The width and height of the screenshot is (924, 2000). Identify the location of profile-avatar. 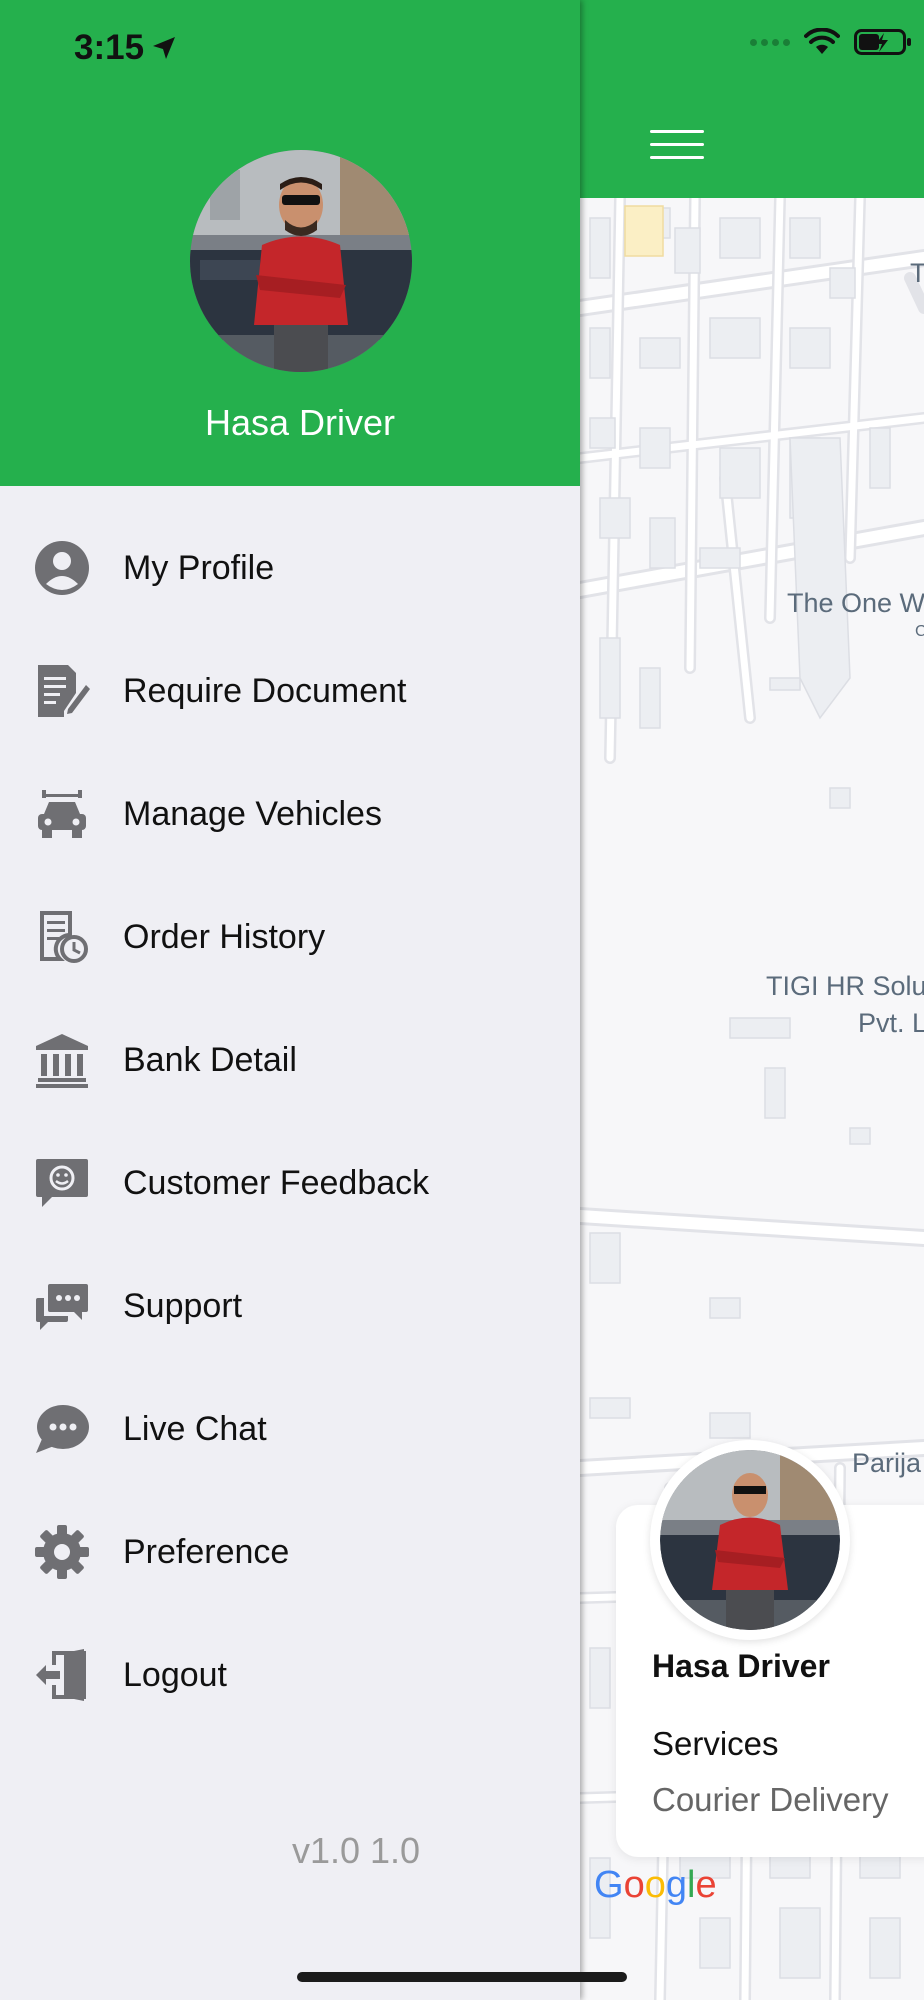
(301, 261).